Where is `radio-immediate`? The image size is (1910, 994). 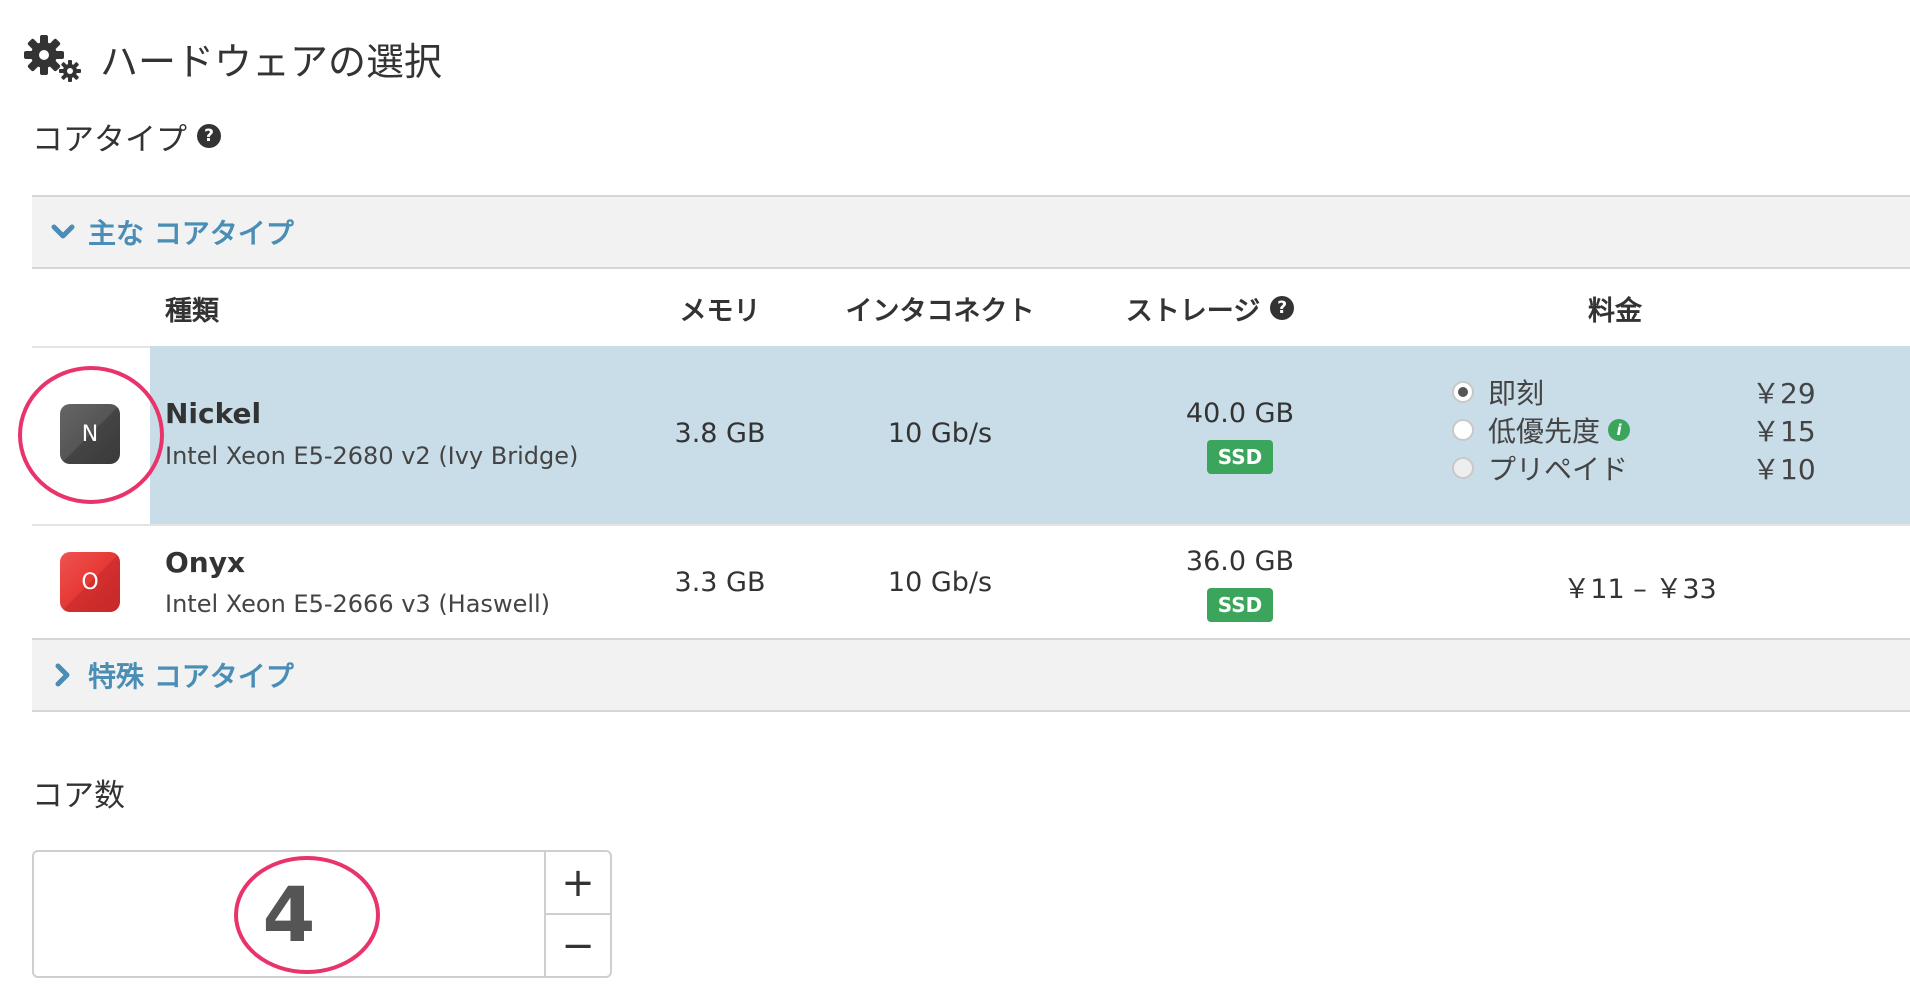 radio-immediate is located at coordinates (1463, 392).